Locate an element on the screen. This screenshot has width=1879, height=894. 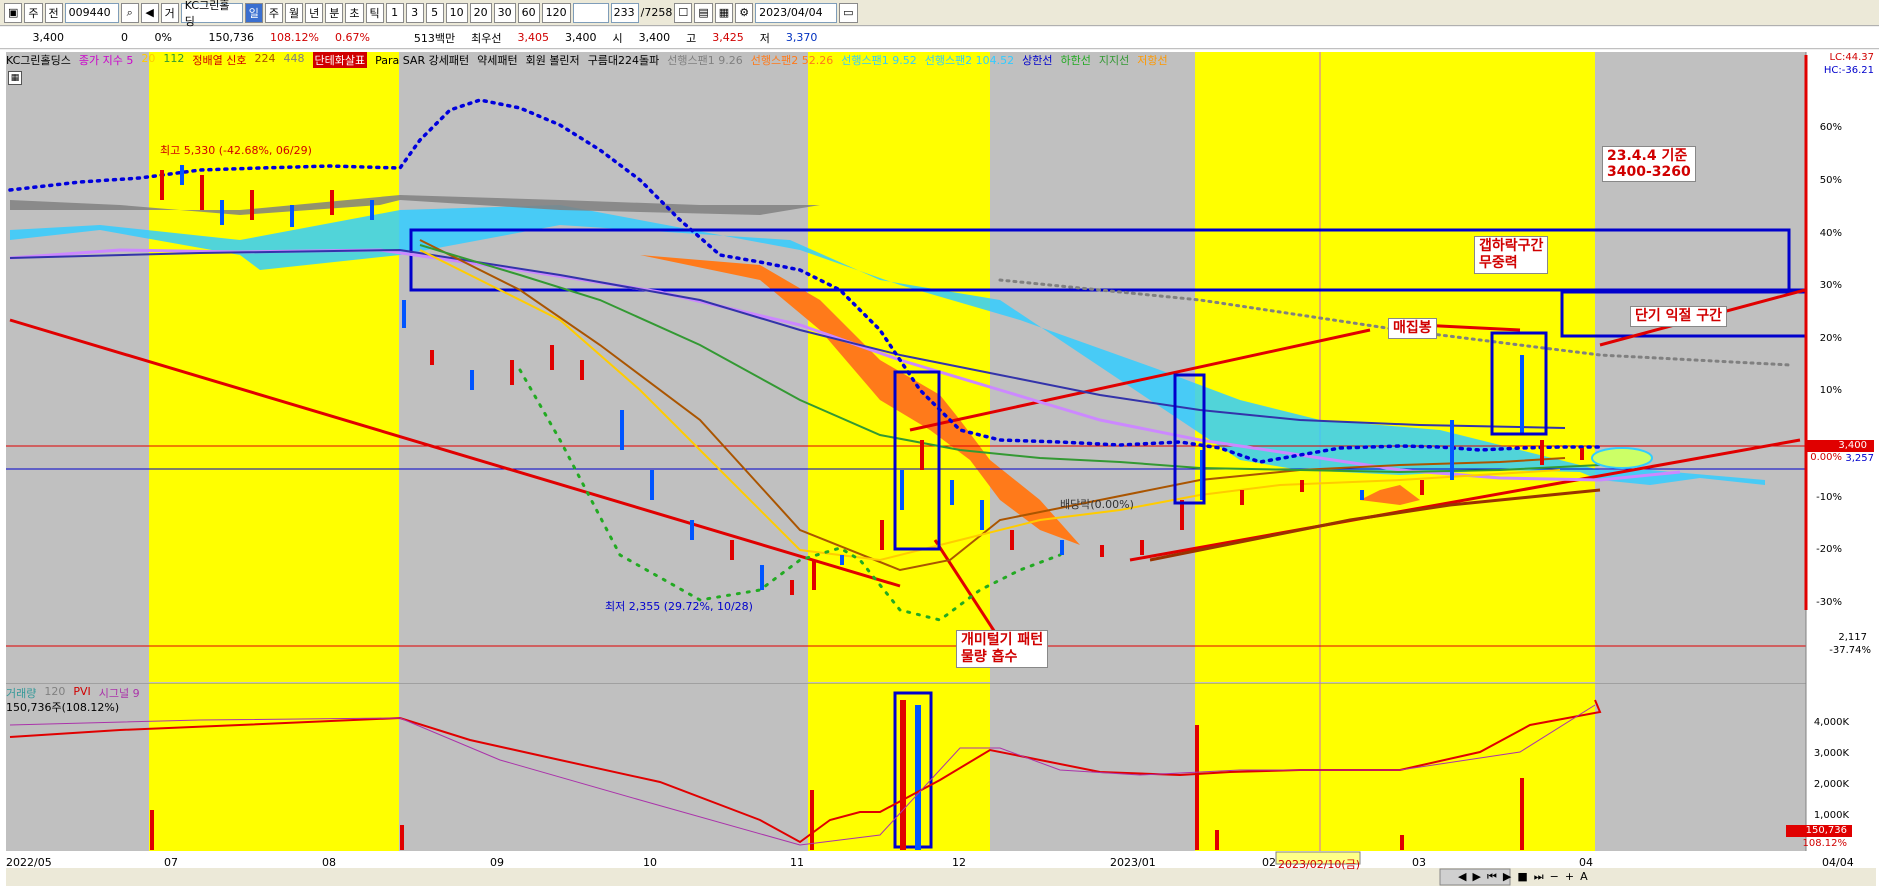
nav-controls: ◀ ▶ ⏮ ▶ ■ ⏭ − + A is located at coordinates (1523, 877).